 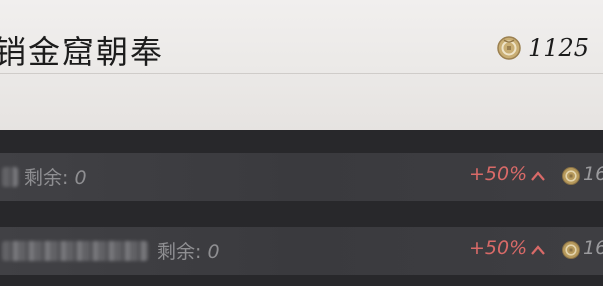 What do you see at coordinates (559, 48) in the screenshot?
I see `currency-amount: 1125` at bounding box center [559, 48].